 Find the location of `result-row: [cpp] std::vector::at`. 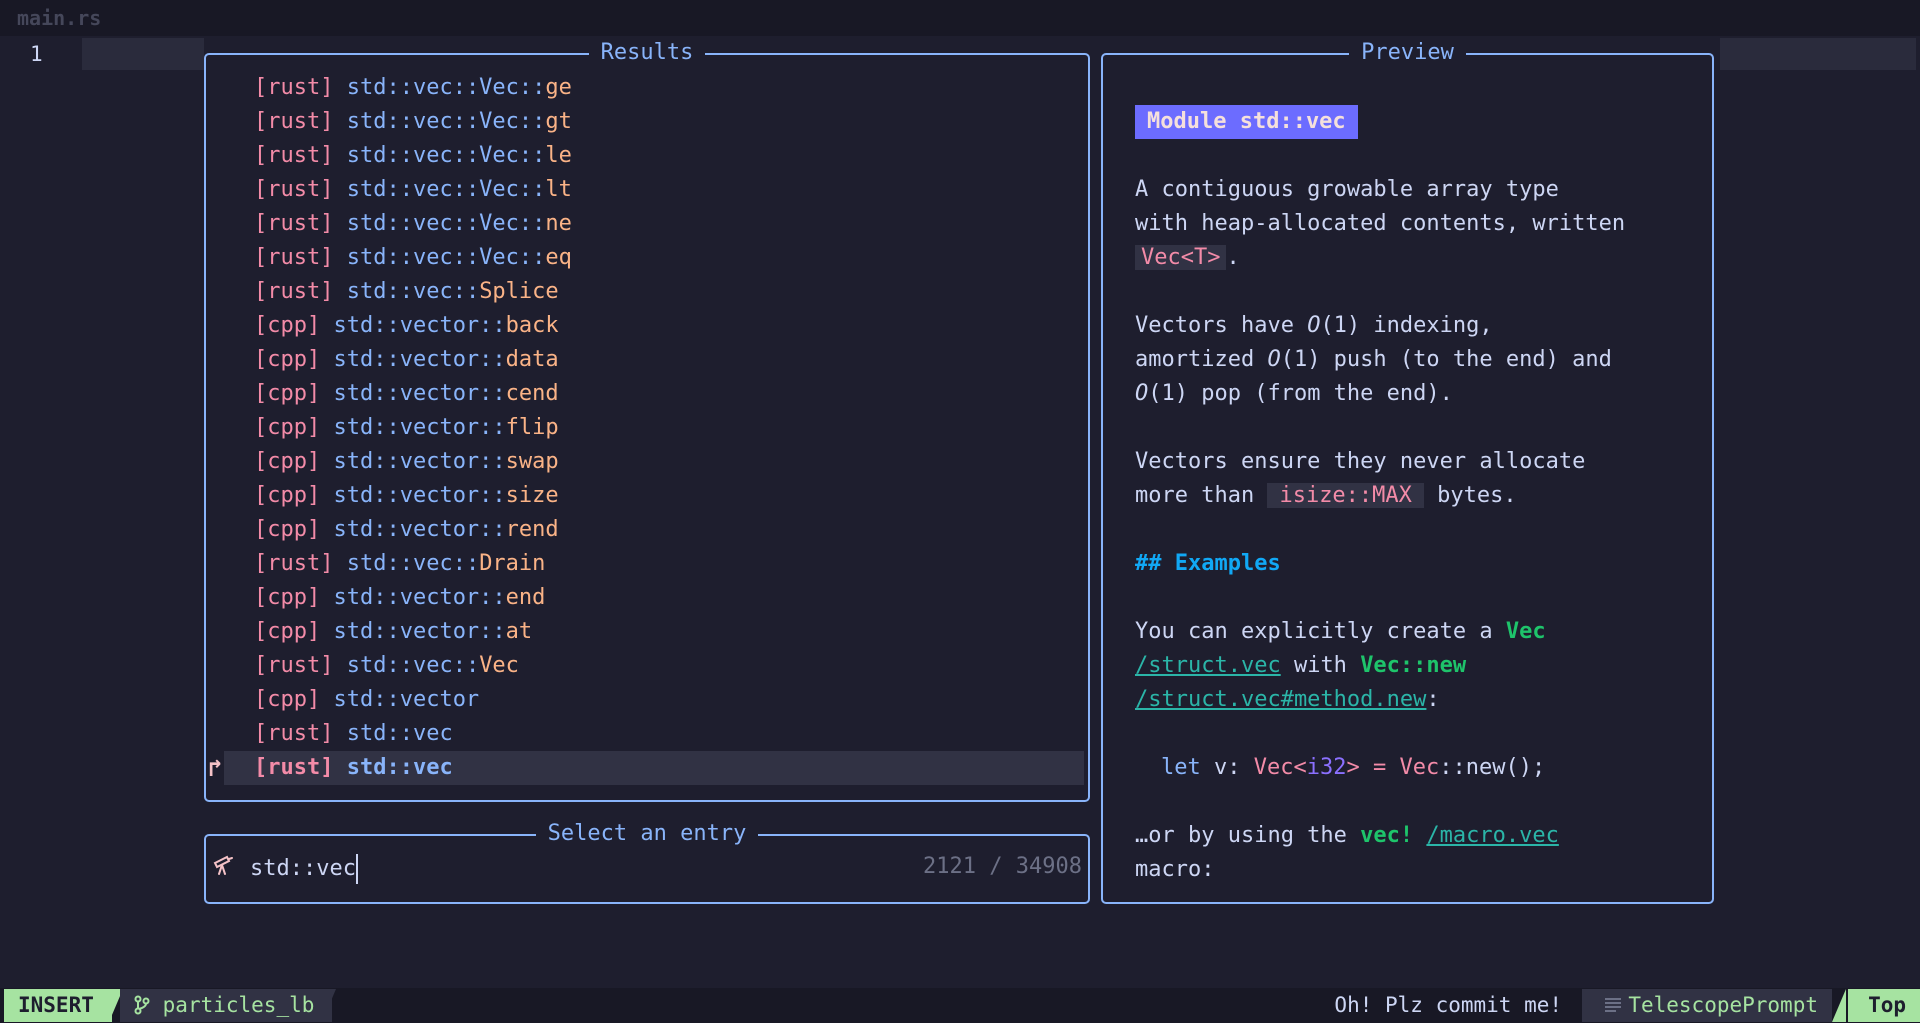

result-row: [cpp] std::vector::at is located at coordinates (654, 632).